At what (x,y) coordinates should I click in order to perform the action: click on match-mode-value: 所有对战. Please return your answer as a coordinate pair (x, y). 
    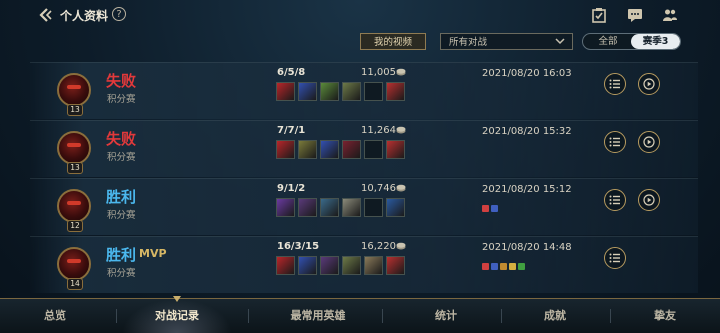
    Looking at the image, I should click on (468, 42).